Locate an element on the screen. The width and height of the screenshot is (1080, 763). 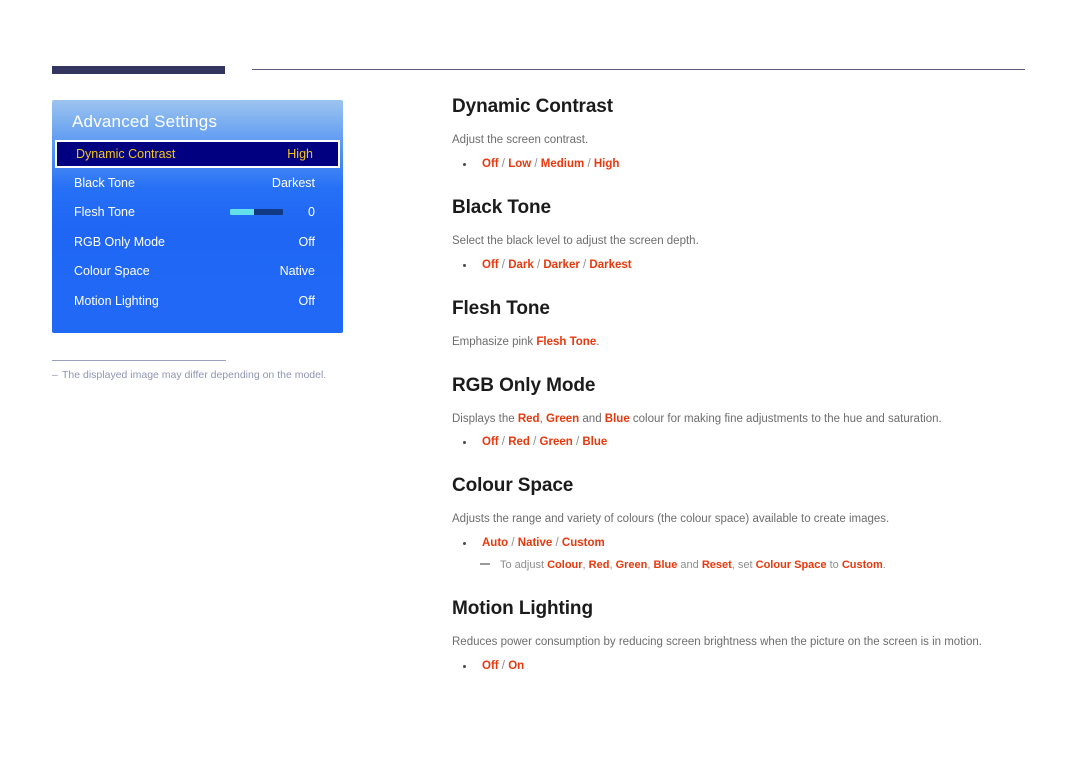
osd-row-dynamic-contrast: Dynamic Contrast High is located at coordinates (197, 154).